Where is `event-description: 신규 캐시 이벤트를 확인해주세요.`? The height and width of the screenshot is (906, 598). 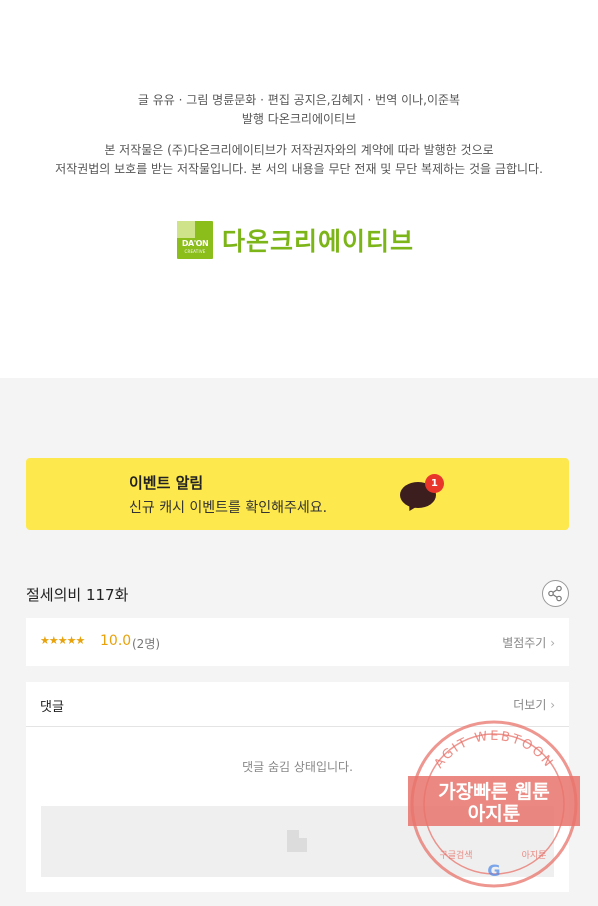
event-description: 신규 캐시 이벤트를 확인해주세요. is located at coordinates (228, 508).